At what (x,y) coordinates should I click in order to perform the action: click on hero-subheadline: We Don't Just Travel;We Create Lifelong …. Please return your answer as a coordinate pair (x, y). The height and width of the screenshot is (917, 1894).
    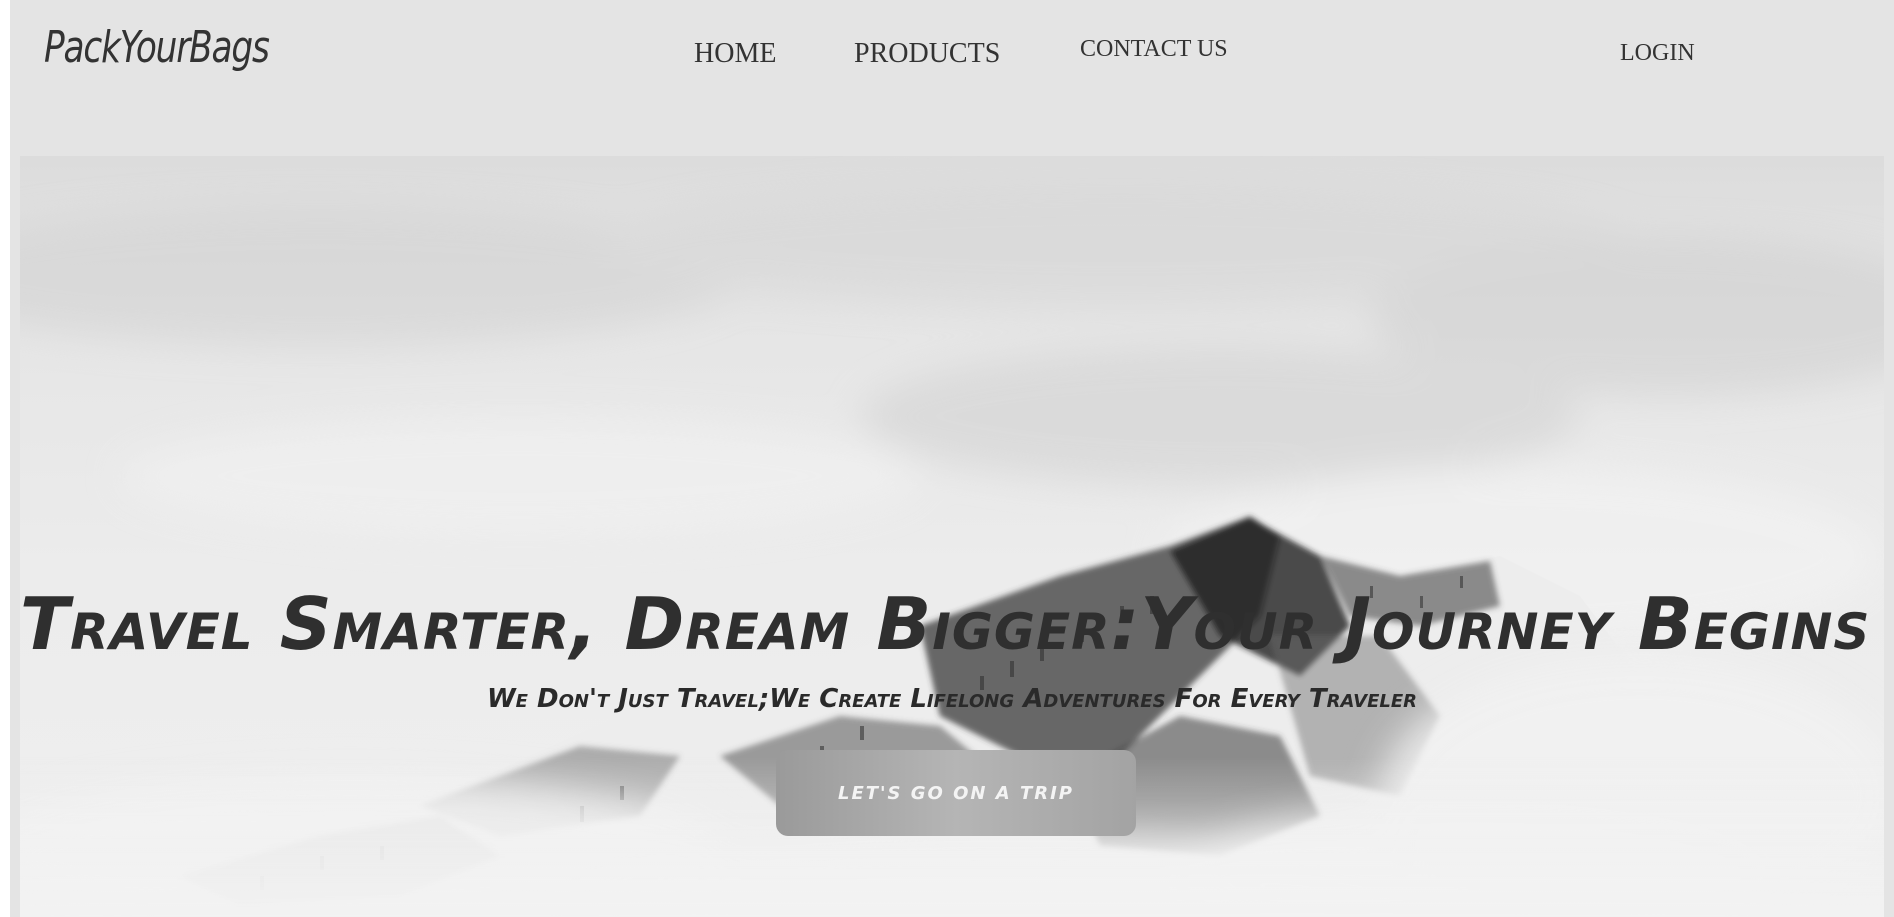
    Looking at the image, I should click on (952, 699).